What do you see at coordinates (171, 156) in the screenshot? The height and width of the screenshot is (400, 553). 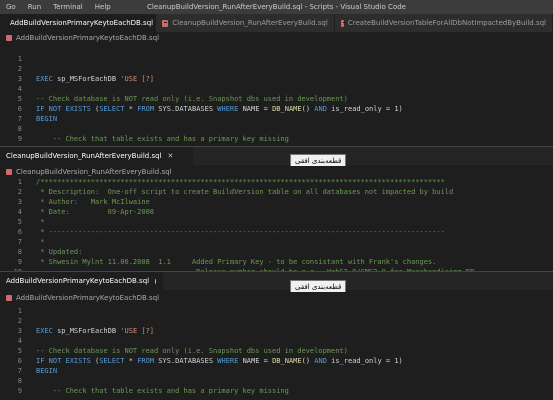 I see `close-icon: ✕` at bounding box center [171, 156].